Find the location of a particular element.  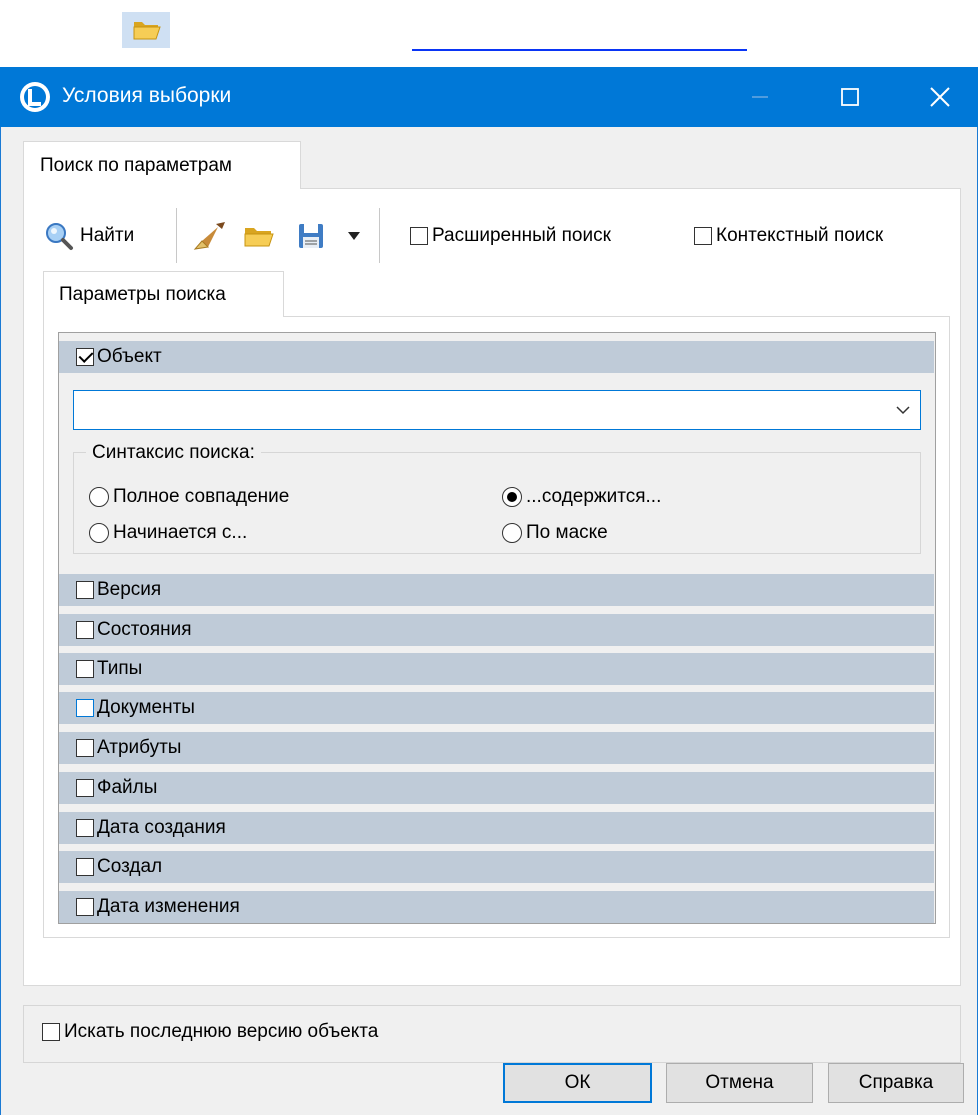

minimize-icon is located at coordinates (760, 97).